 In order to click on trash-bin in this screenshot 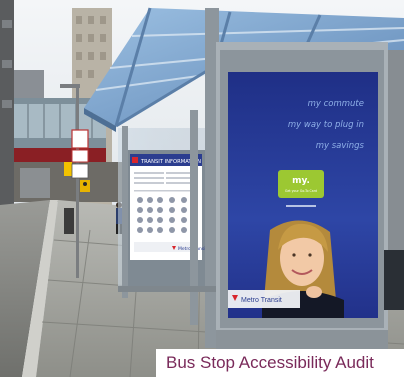, I will do `click(69, 221)`.